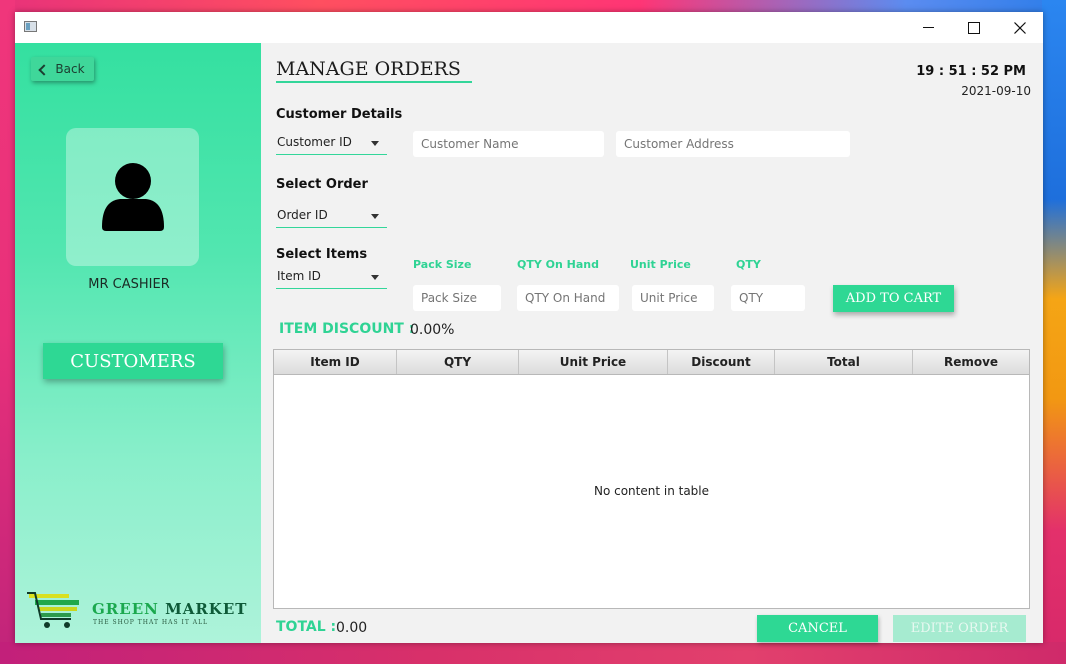  What do you see at coordinates (331, 277) in the screenshot?
I see `item-id-combo: Item ID` at bounding box center [331, 277].